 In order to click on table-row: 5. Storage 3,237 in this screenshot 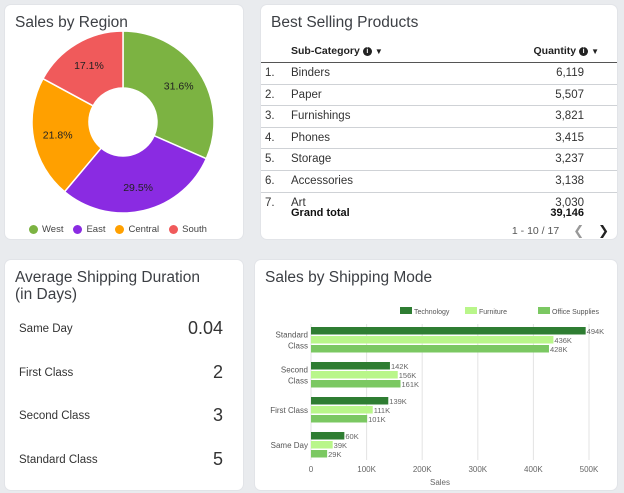, I will do `click(439, 160)`.